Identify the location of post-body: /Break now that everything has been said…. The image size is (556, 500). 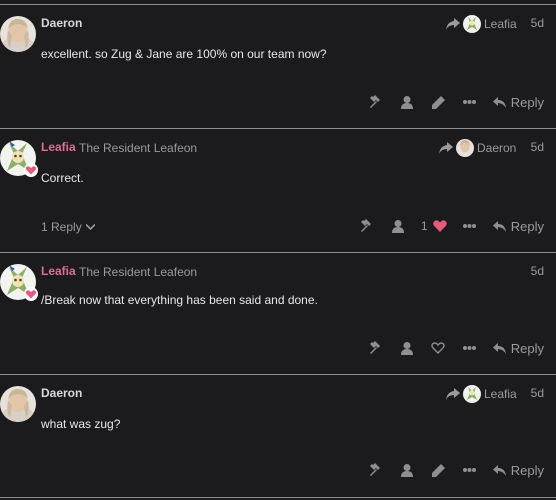
(179, 300).